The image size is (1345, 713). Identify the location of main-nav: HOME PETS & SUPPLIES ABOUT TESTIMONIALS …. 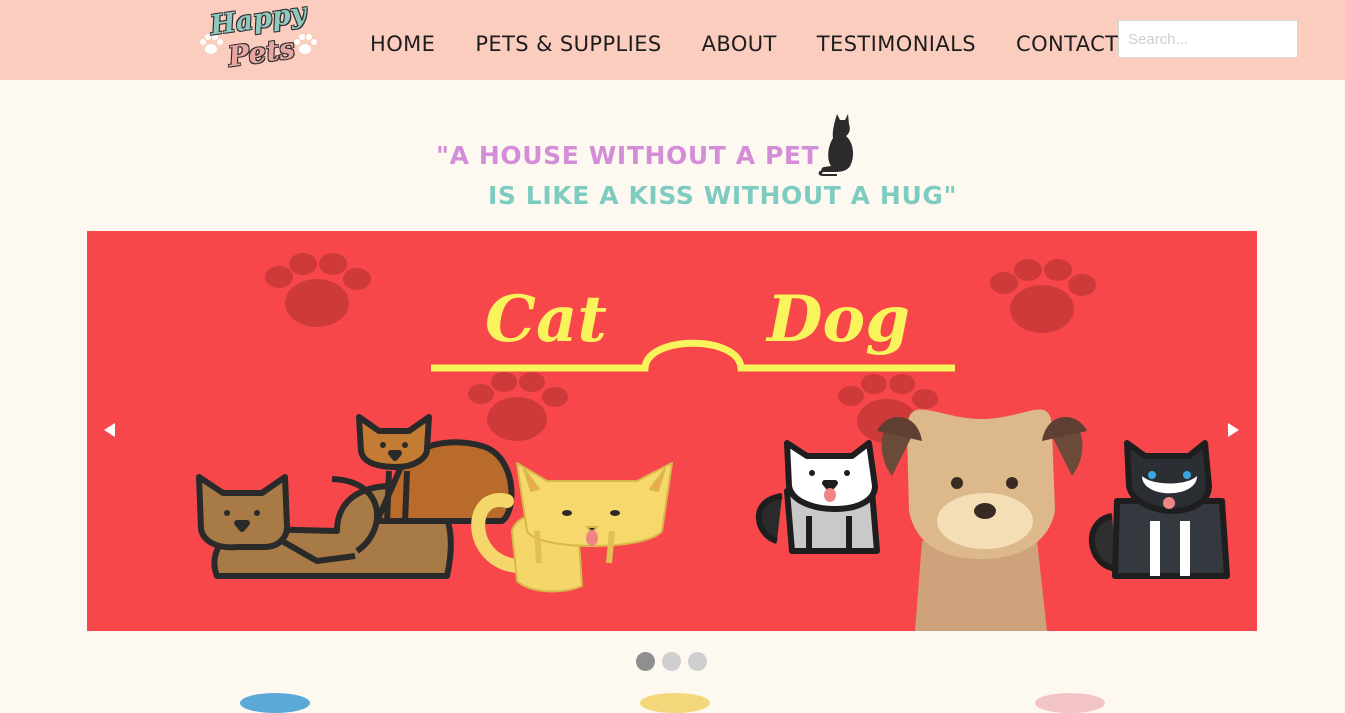
(744, 40).